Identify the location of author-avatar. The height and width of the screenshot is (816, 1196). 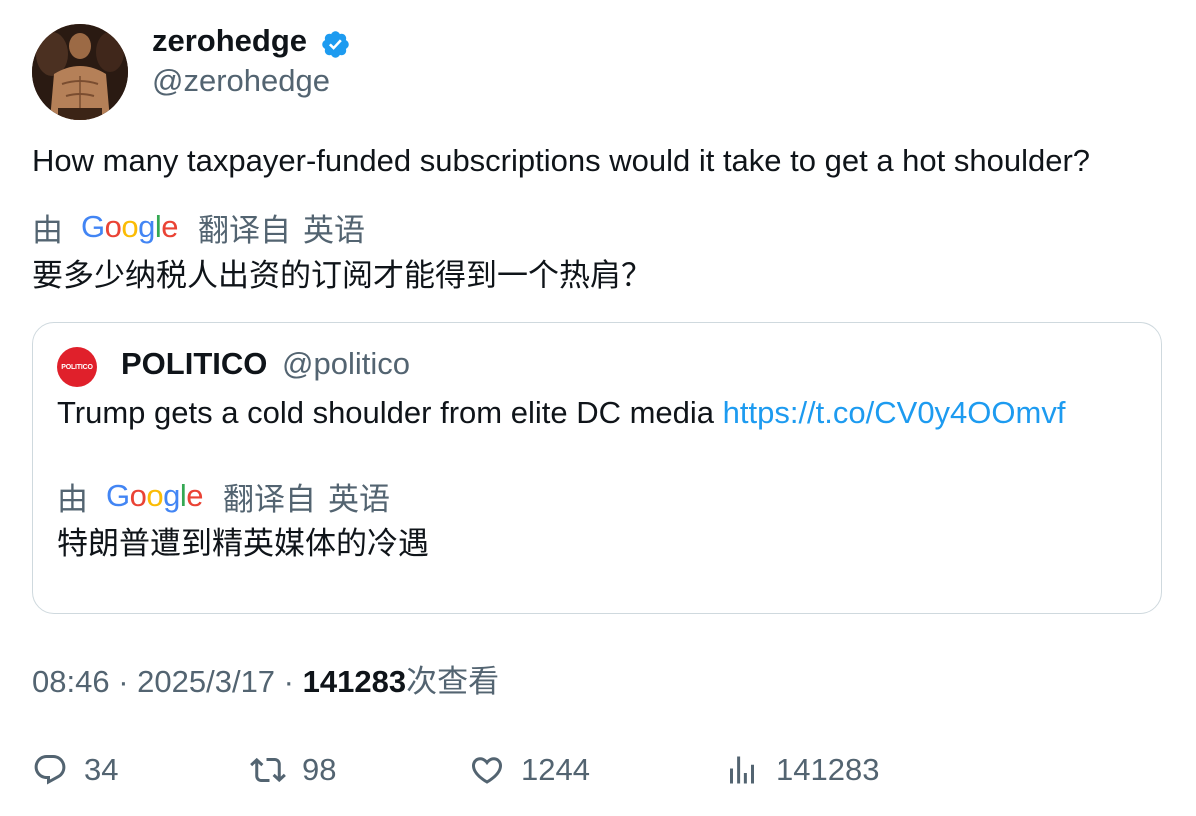
(80, 72).